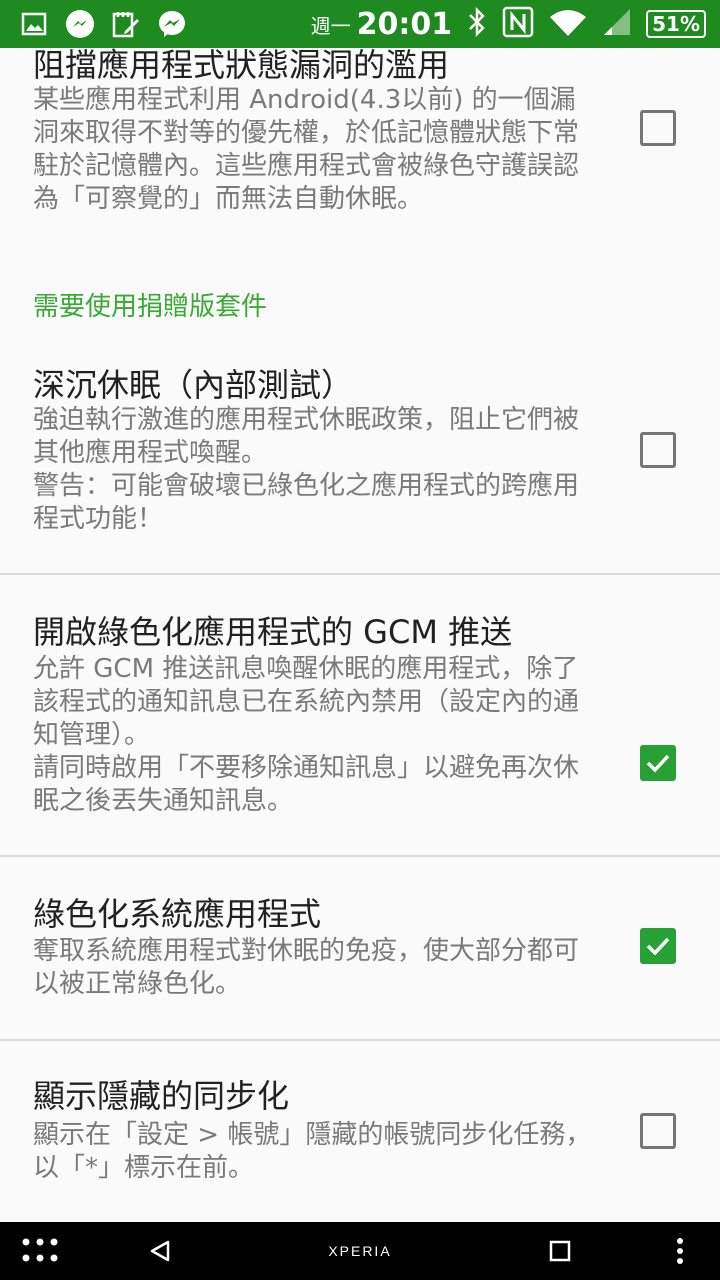 The image size is (720, 1280). Describe the element at coordinates (40, 1251) in the screenshot. I see `apps-grid-icon` at that location.